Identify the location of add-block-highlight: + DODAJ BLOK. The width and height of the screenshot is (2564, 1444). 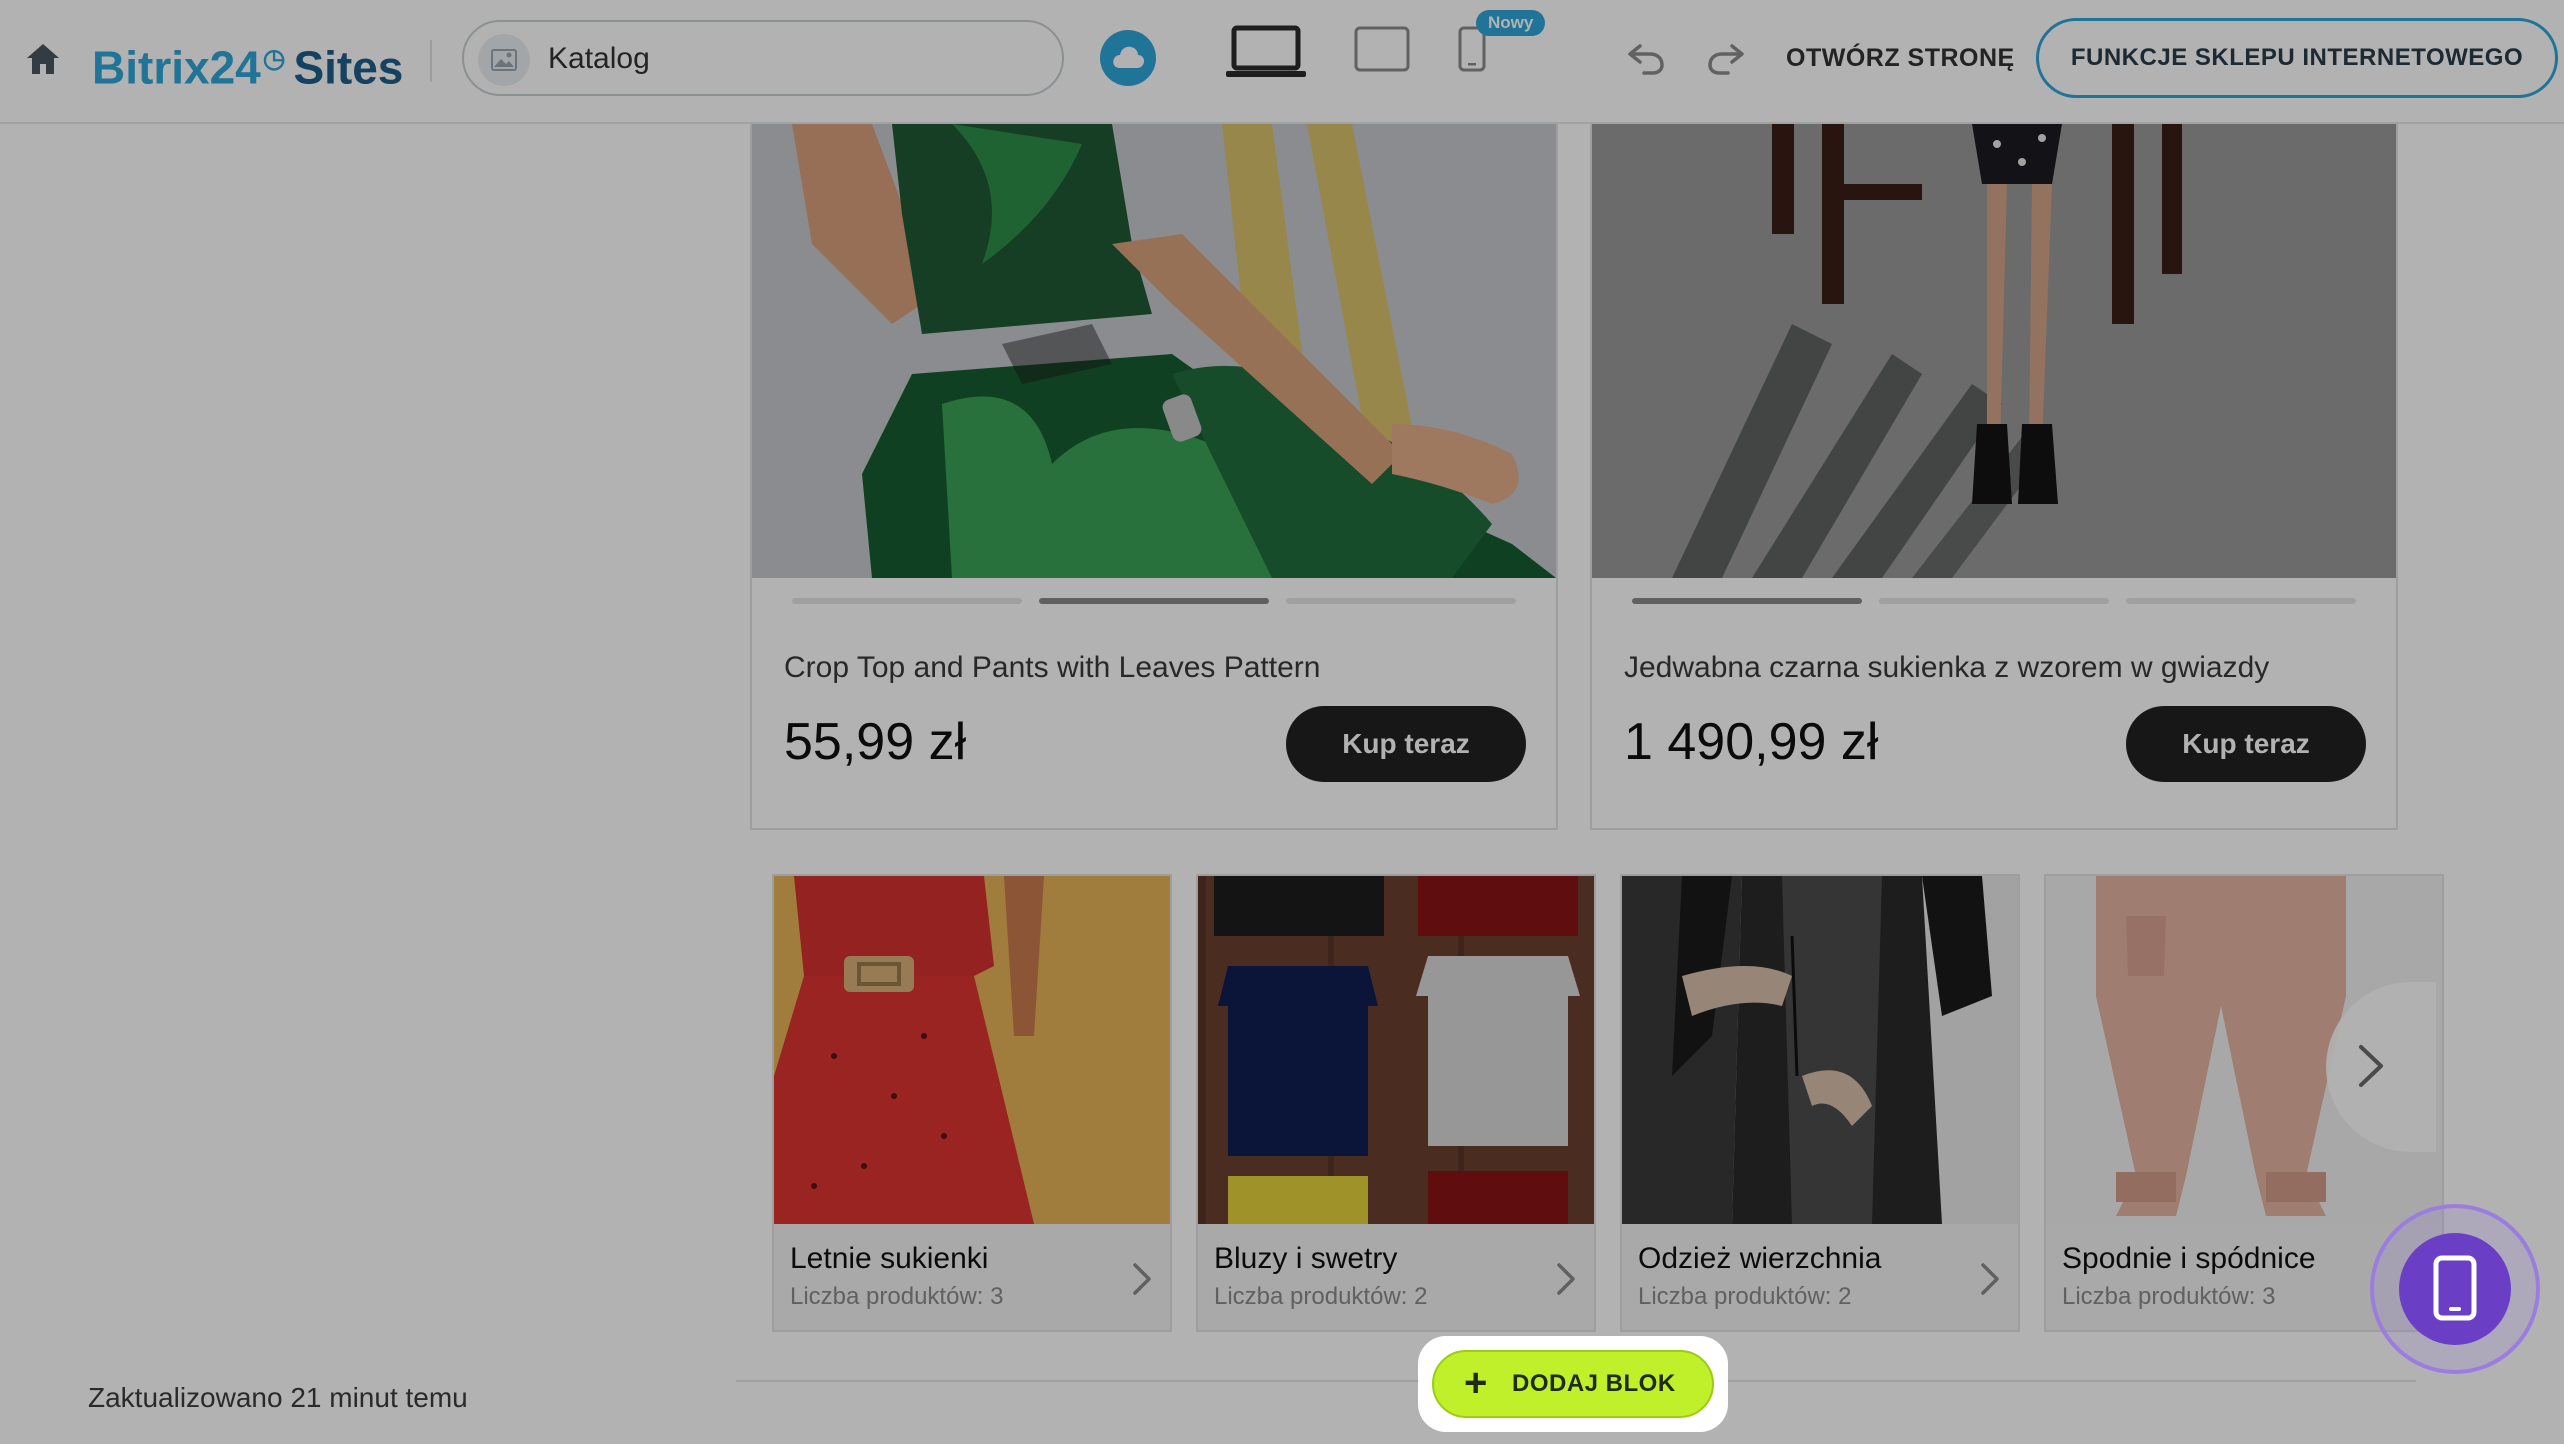
(1573, 1384).